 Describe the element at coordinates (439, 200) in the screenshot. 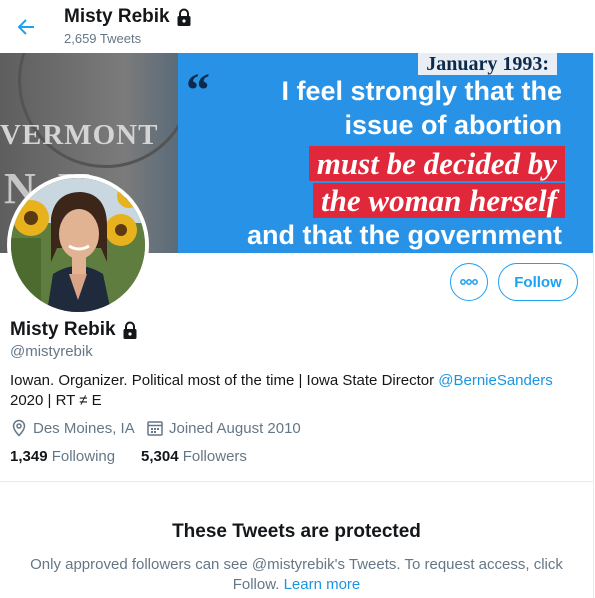

I see `banner-red-line-2: the woman herself` at that location.